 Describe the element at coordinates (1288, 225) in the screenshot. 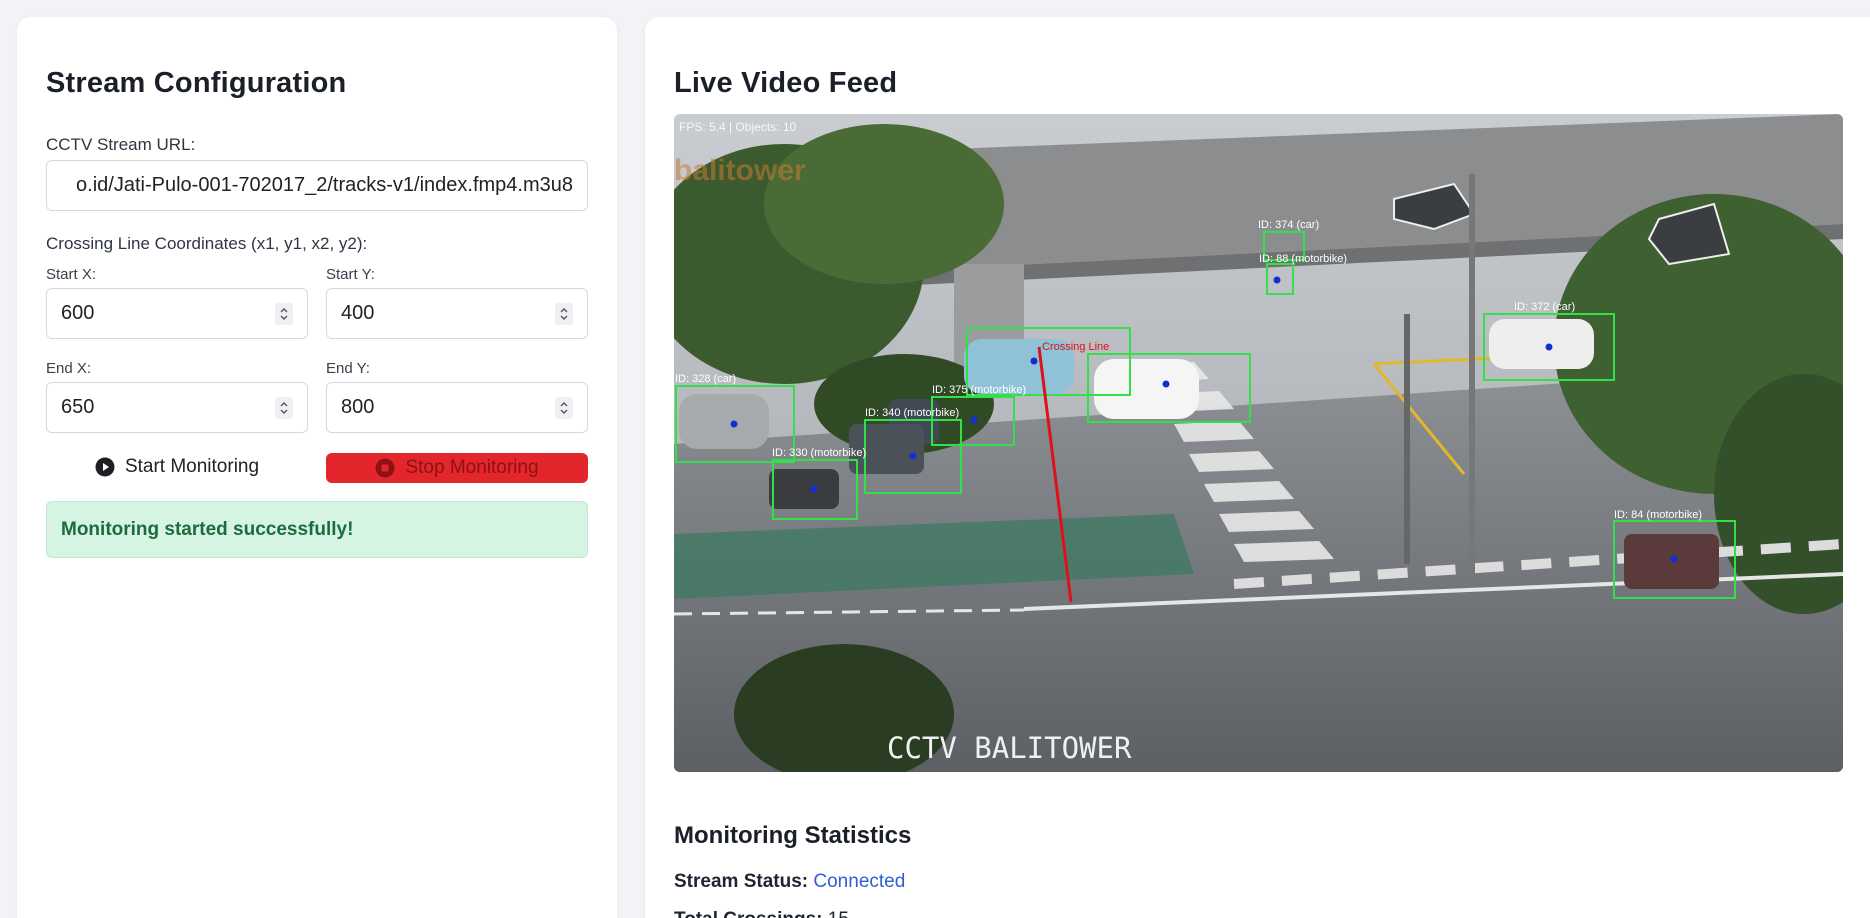

I see `det-label-374: ID: 374 (car)` at that location.